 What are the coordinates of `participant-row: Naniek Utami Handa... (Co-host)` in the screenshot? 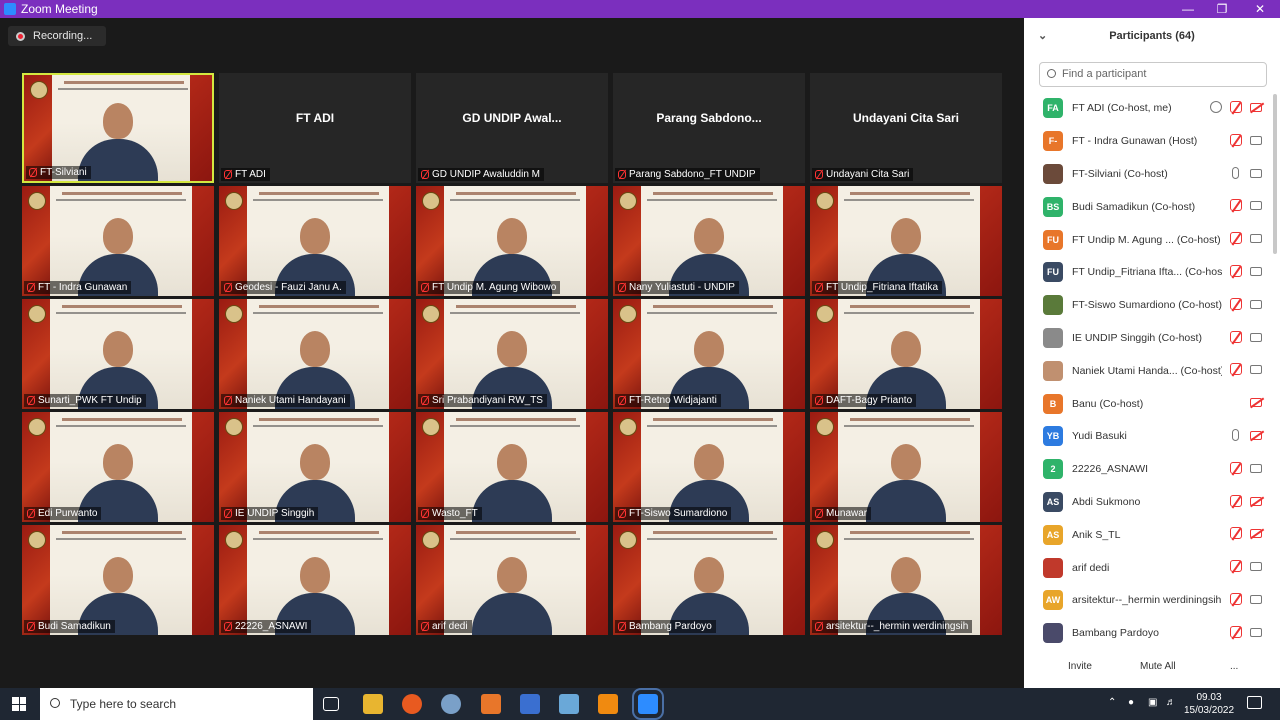 It's located at (1152, 370).